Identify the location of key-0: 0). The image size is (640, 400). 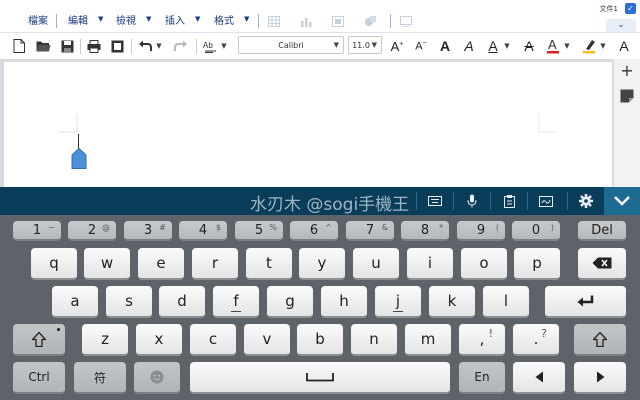
(536, 231).